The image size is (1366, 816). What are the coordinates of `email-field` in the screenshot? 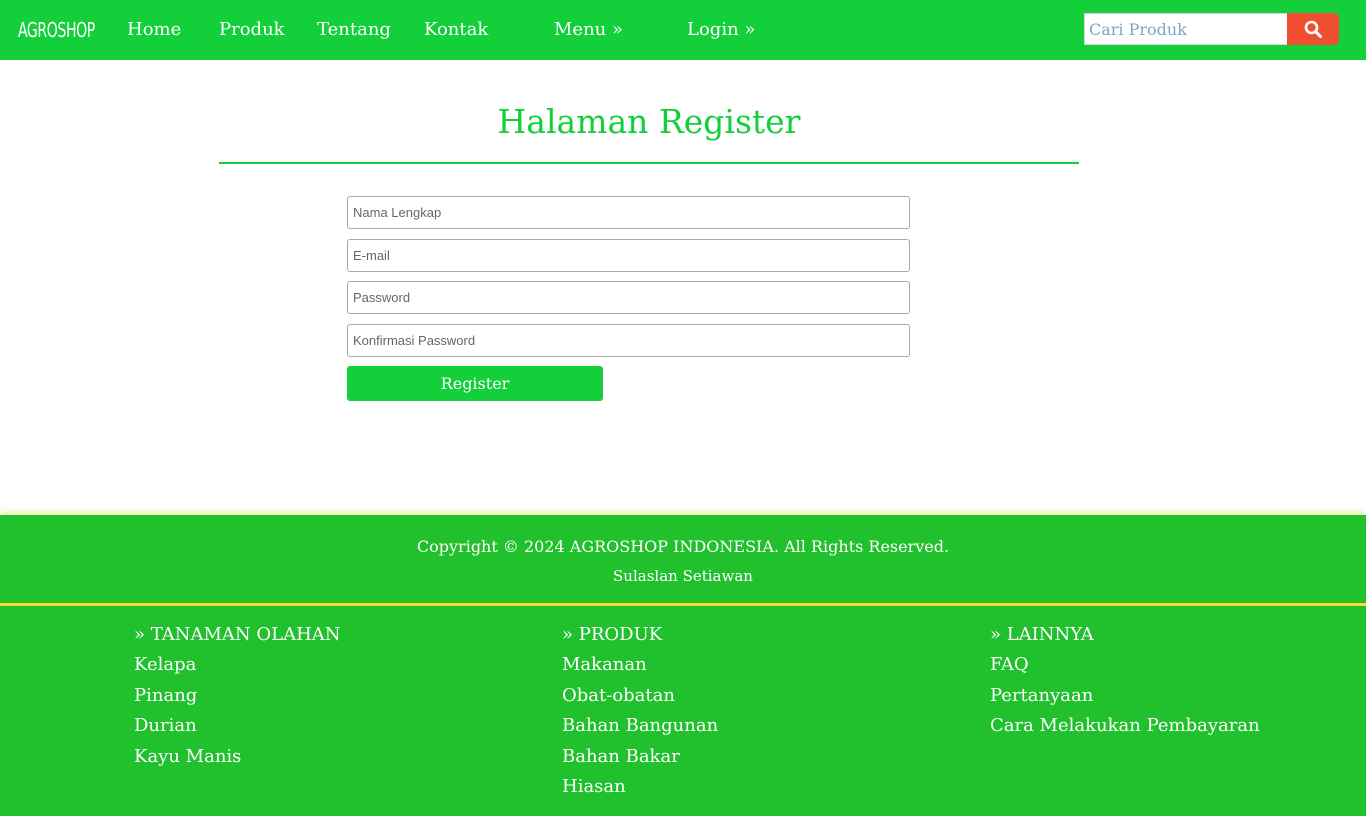 It's located at (628, 255).